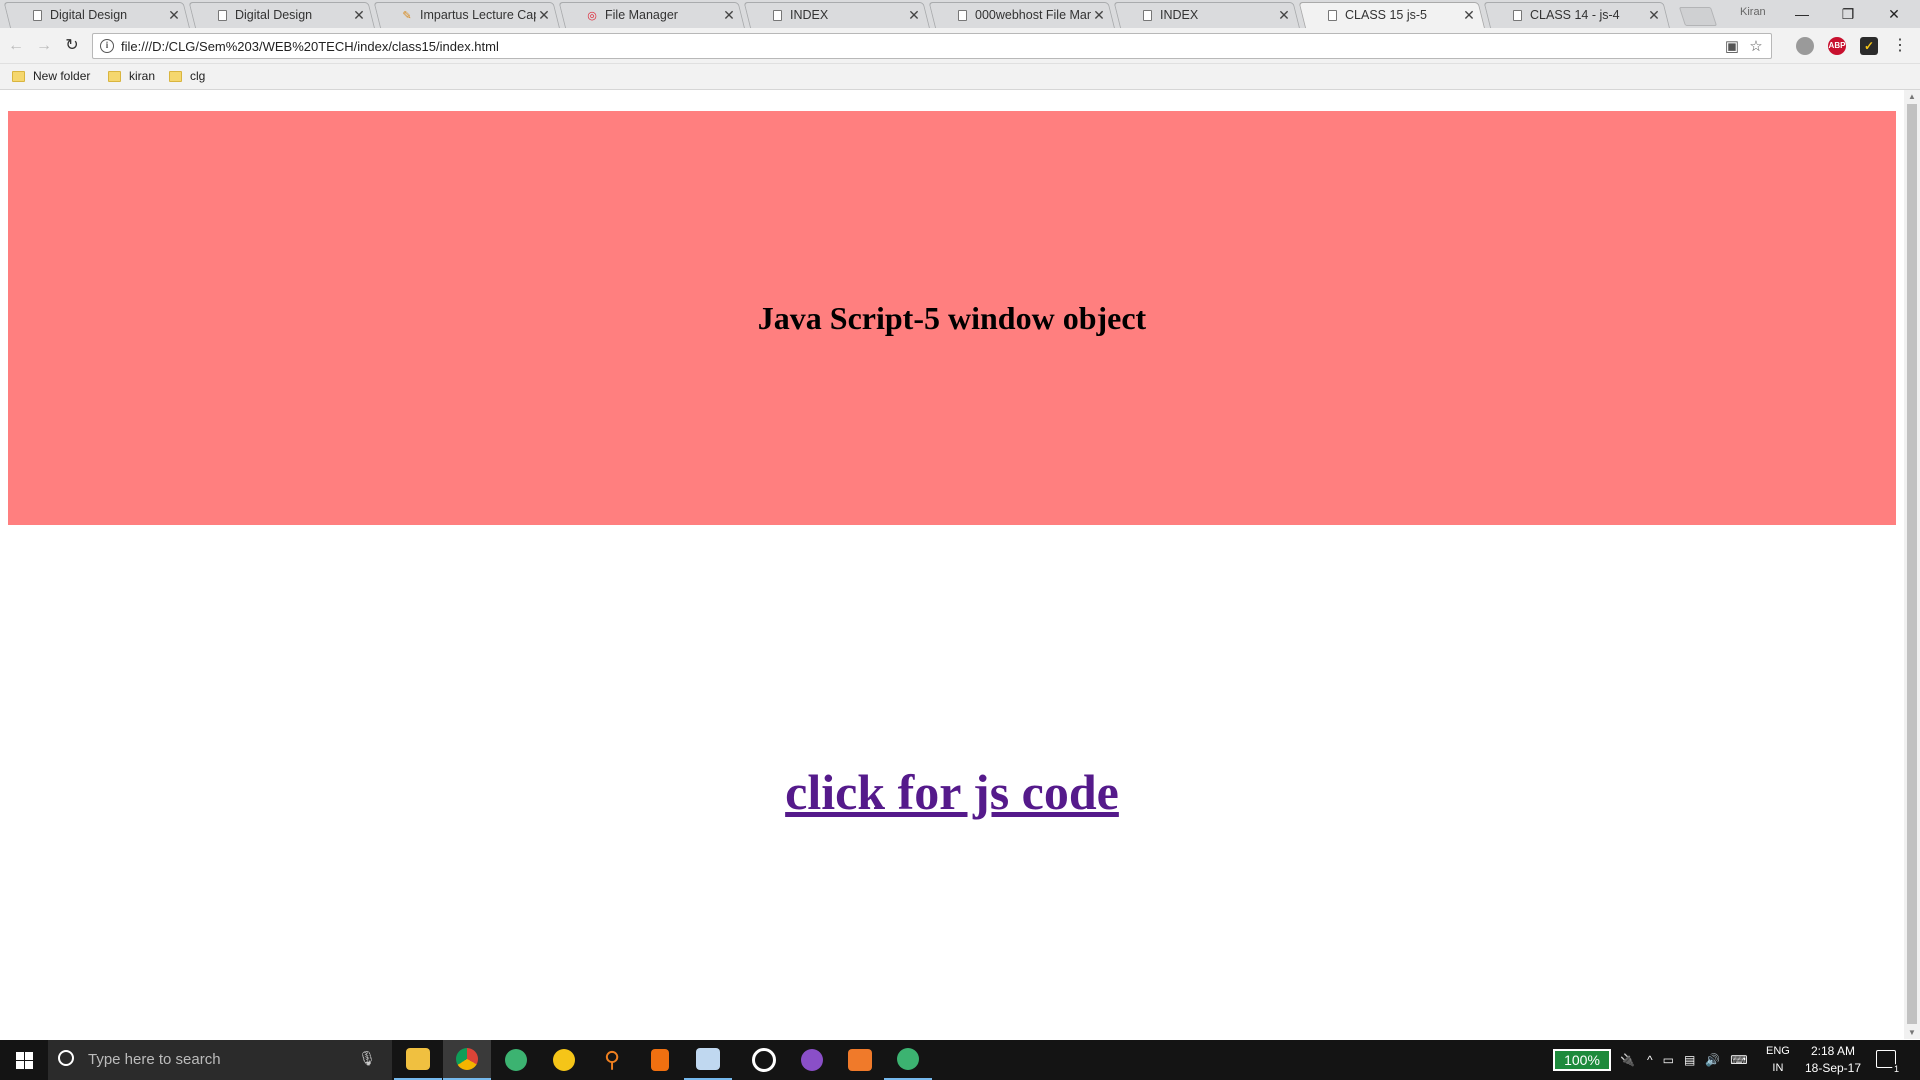 The width and height of the screenshot is (1920, 1080). I want to click on norton-icon, so click(564, 1060).